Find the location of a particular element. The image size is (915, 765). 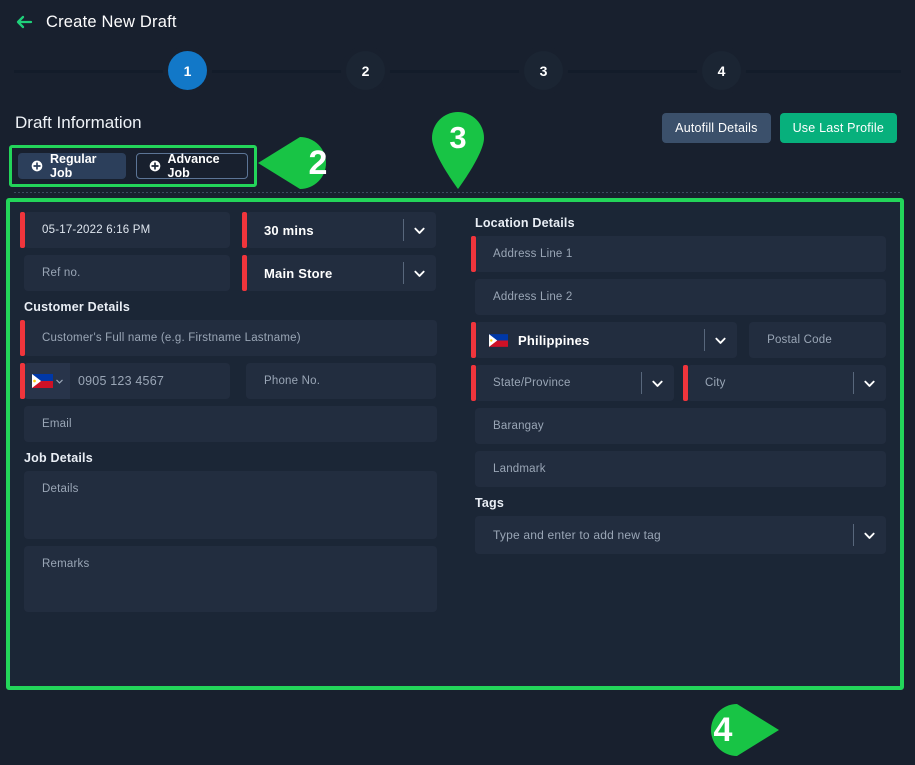

callout-2-number: 2 is located at coordinates (318, 162).